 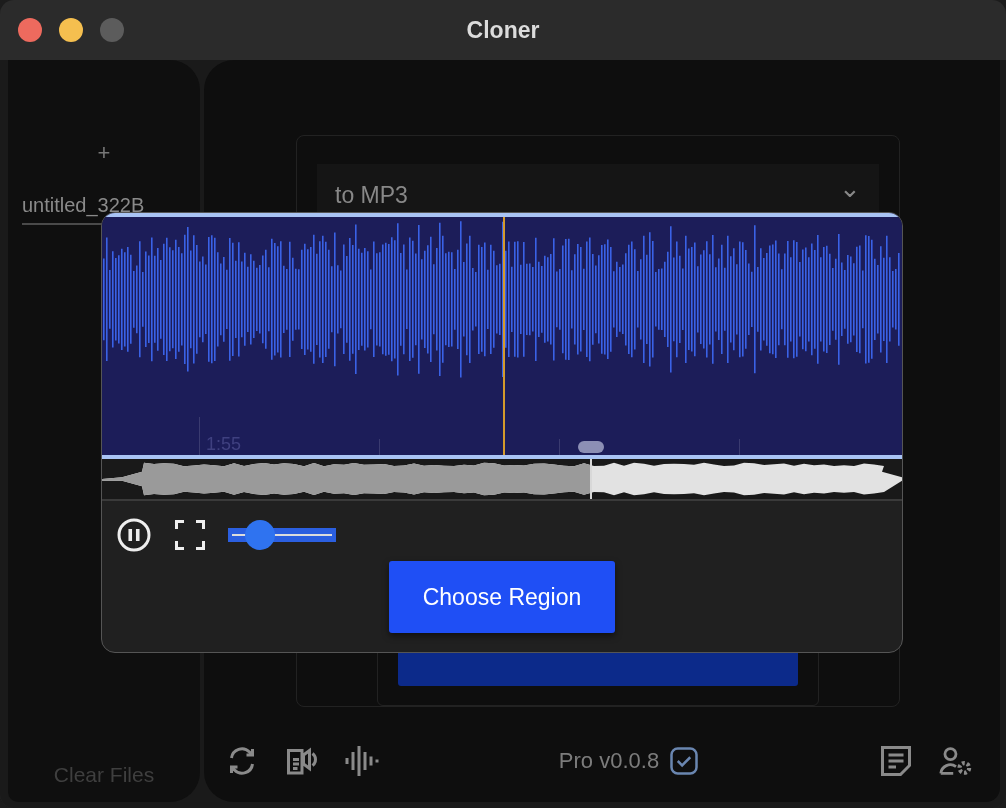 What do you see at coordinates (30, 30) in the screenshot?
I see `close-button` at bounding box center [30, 30].